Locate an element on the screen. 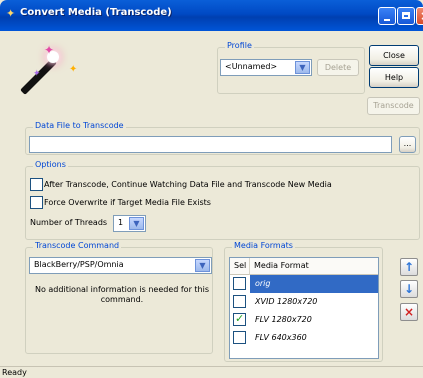 The image size is (423, 378). status-bar: Ready is located at coordinates (211, 372).